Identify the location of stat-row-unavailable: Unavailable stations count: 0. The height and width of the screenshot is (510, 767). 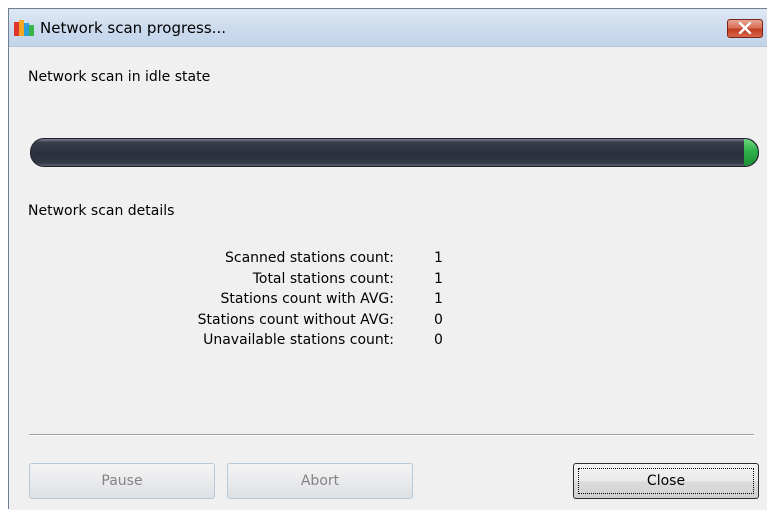
(388, 342).